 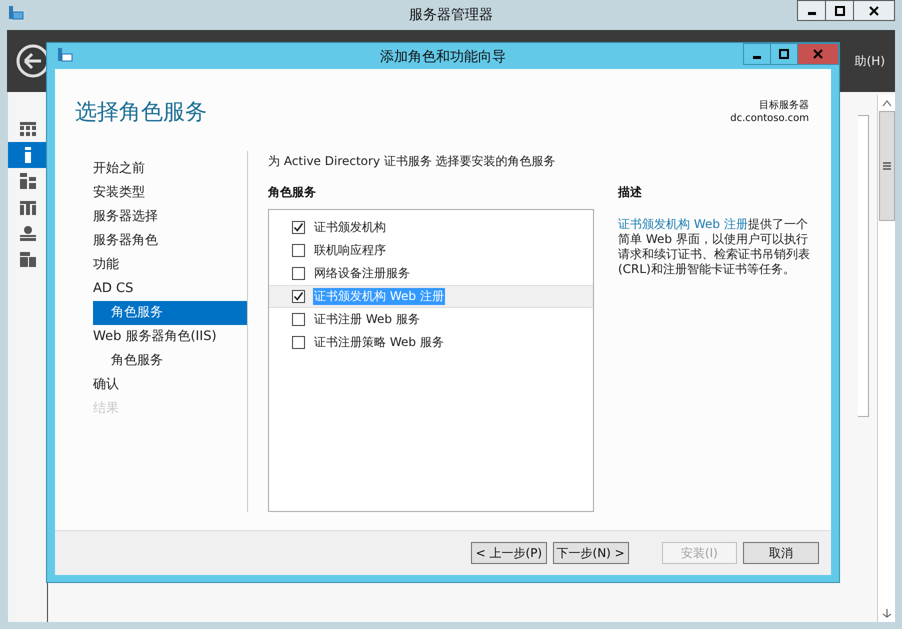 What do you see at coordinates (769, 118) in the screenshot?
I see `target-server: dc.contoso.com` at bounding box center [769, 118].